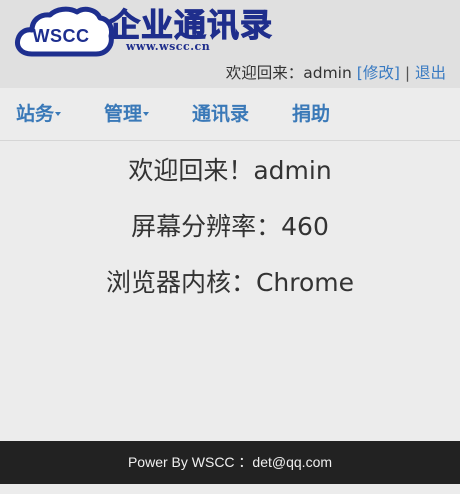  I want to click on footer: Power By WSCC ：det@qq.com, so click(230, 462).